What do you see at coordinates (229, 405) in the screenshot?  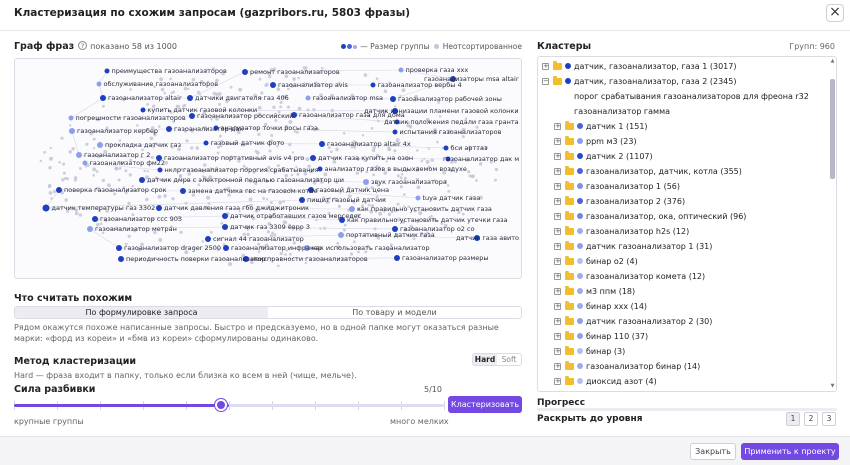 I see `strength-slider` at bounding box center [229, 405].